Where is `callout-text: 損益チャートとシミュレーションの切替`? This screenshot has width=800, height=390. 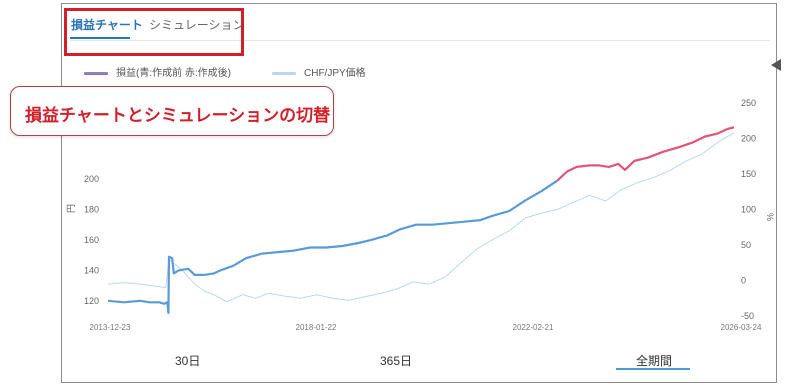 callout-text: 損益チャートとシミュレーションの切替 is located at coordinates (178, 115).